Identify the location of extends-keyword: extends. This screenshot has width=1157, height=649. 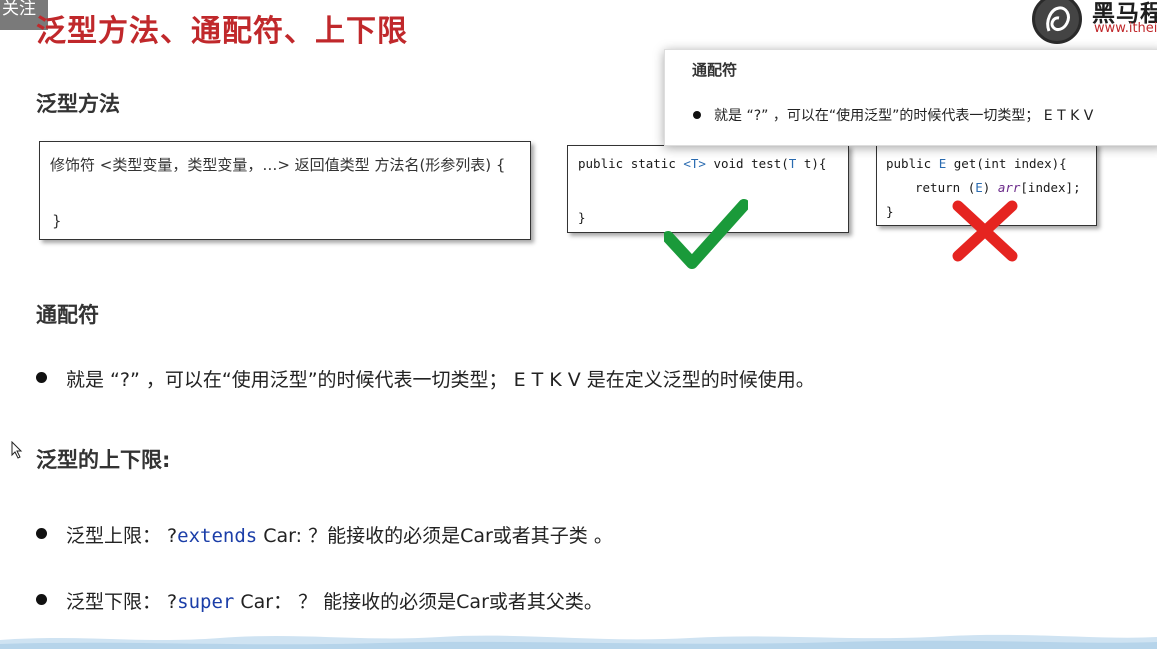
(217, 536).